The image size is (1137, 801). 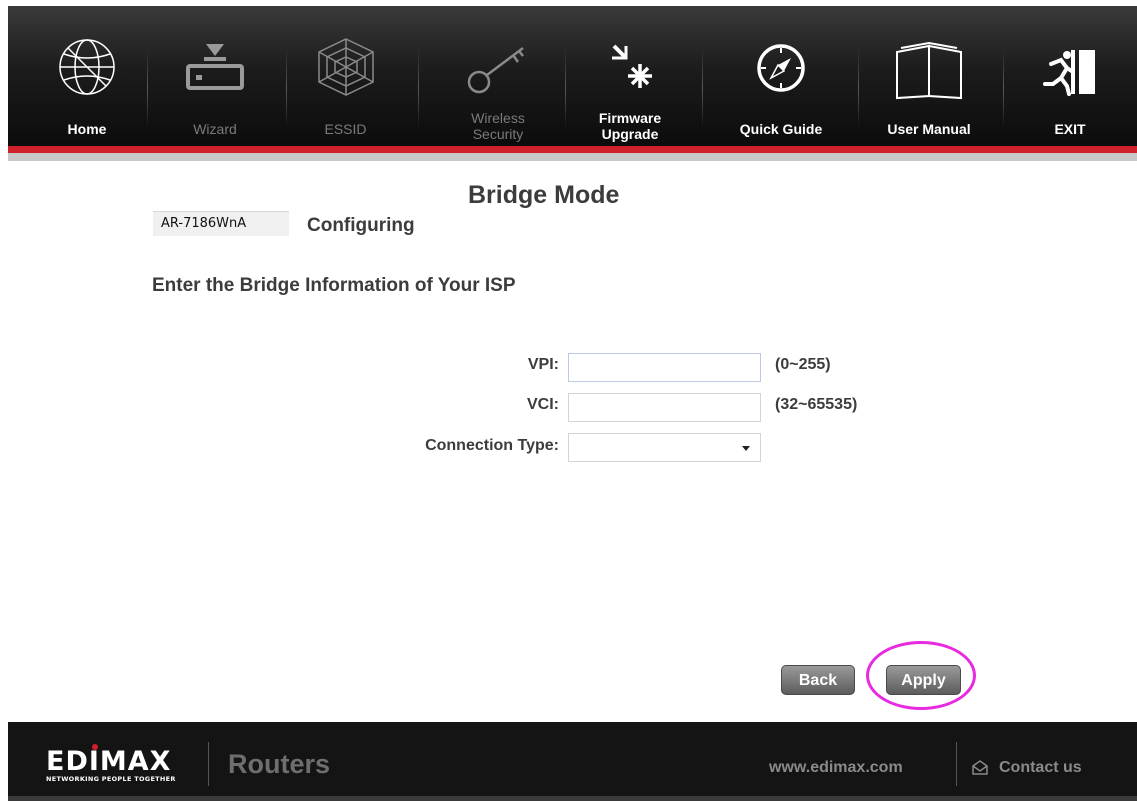 What do you see at coordinates (921, 675) in the screenshot?
I see `apply-highlight-ring` at bounding box center [921, 675].